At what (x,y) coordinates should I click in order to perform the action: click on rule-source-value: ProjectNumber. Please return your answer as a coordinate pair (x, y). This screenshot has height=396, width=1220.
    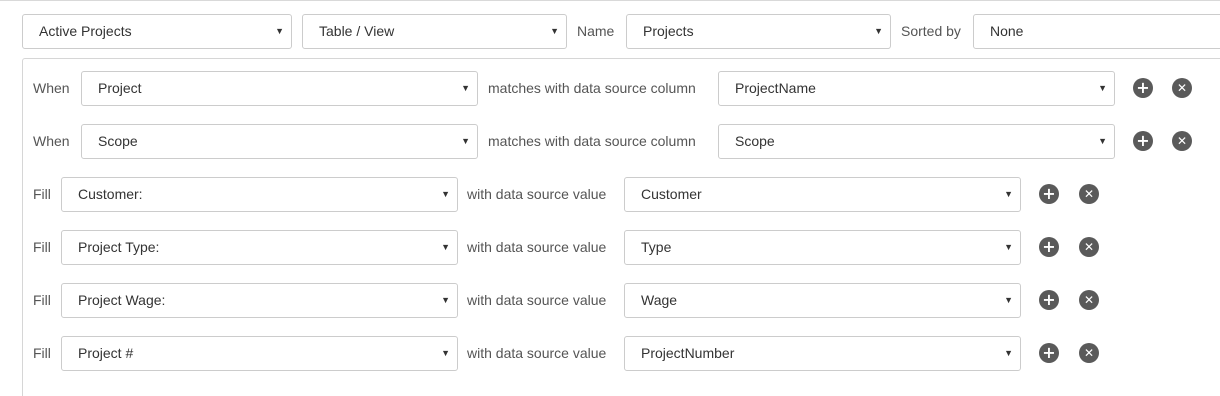
    Looking at the image, I should click on (688, 353).